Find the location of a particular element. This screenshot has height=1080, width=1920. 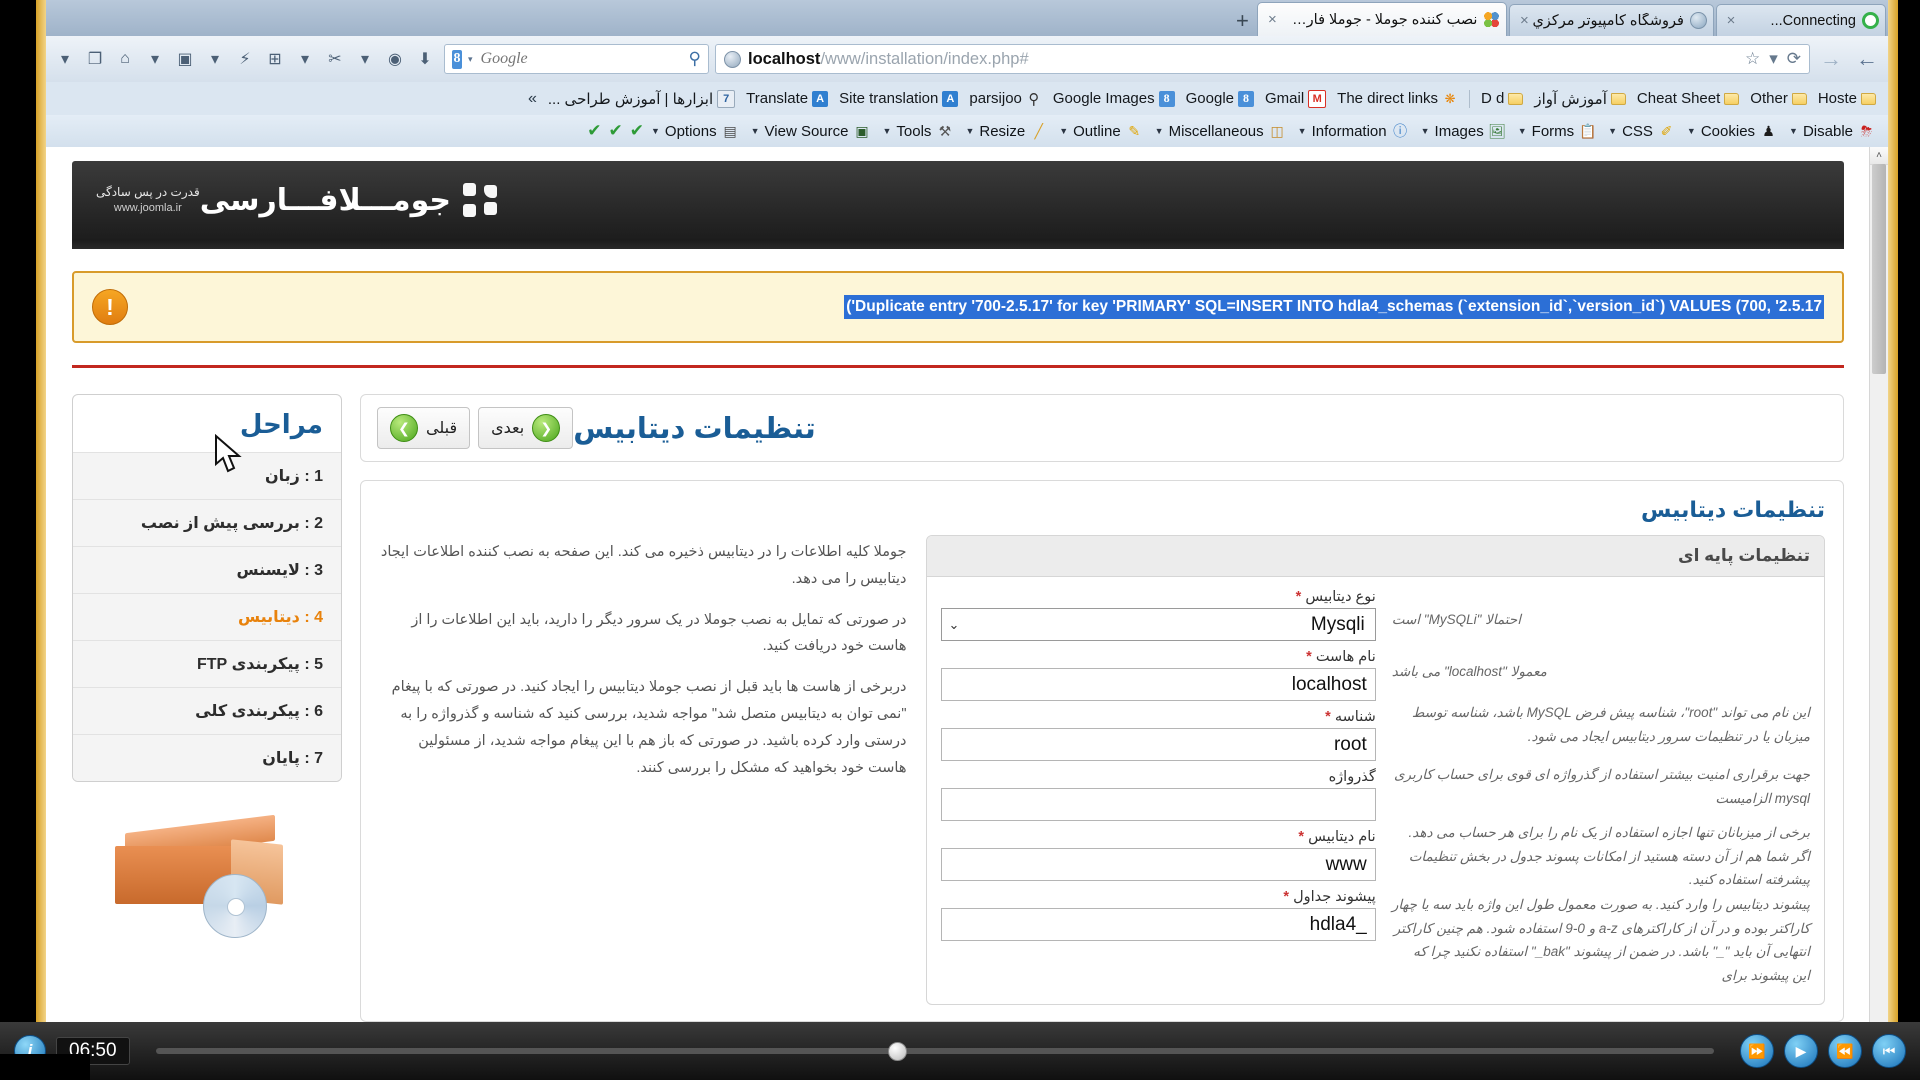

webdev-options-menu: ▤ Options ▼ is located at coordinates (695, 131).